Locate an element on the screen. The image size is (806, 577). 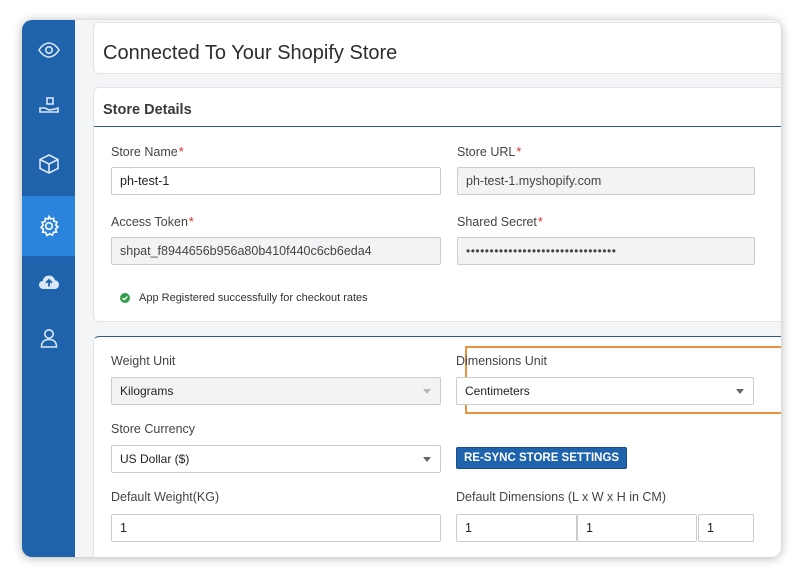
sidebar-item-view is located at coordinates (48, 50).